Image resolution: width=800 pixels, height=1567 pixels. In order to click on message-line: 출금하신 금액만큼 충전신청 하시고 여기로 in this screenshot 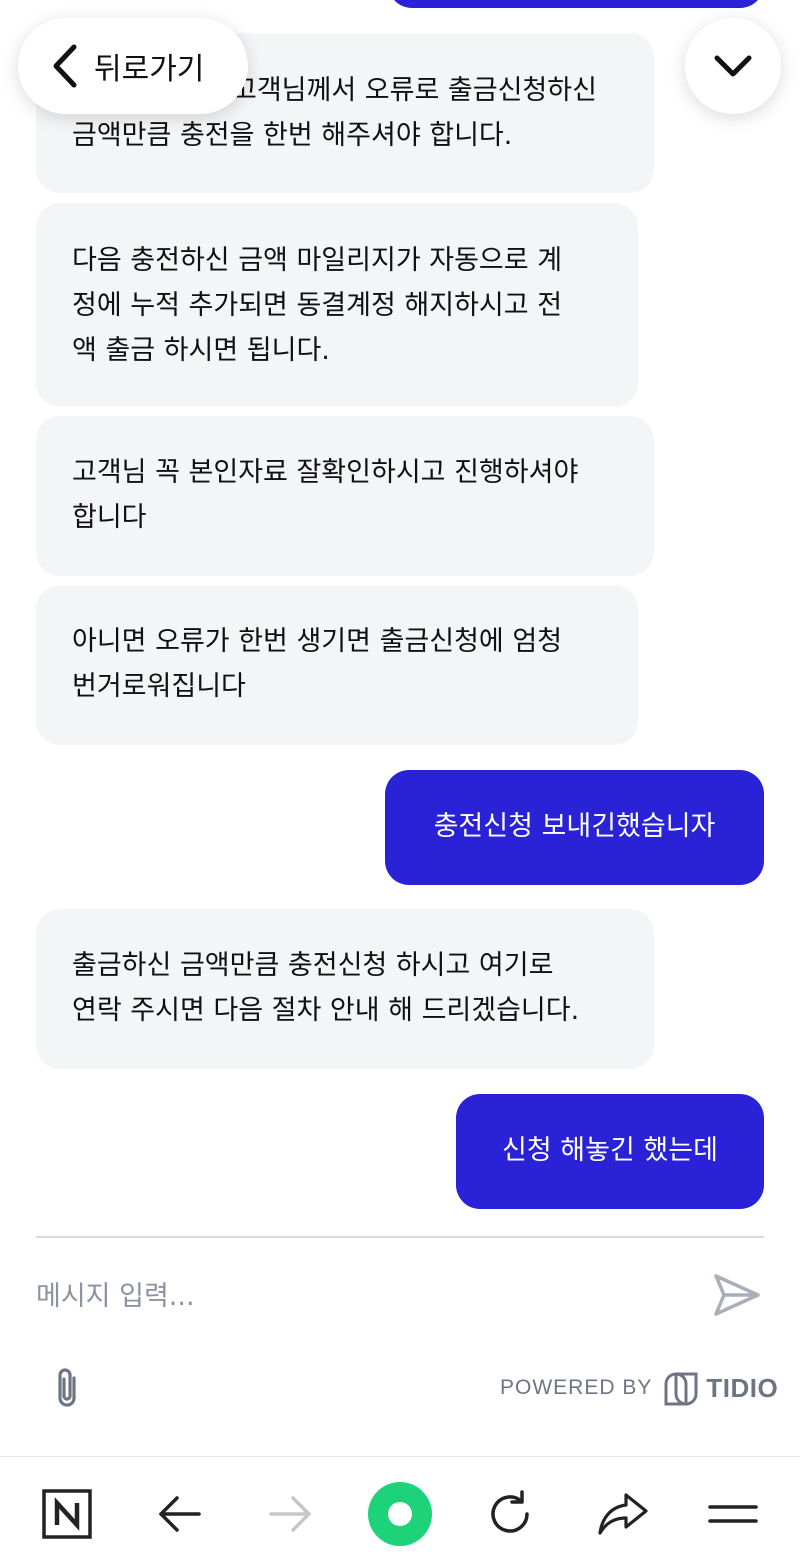, I will do `click(313, 965)`.